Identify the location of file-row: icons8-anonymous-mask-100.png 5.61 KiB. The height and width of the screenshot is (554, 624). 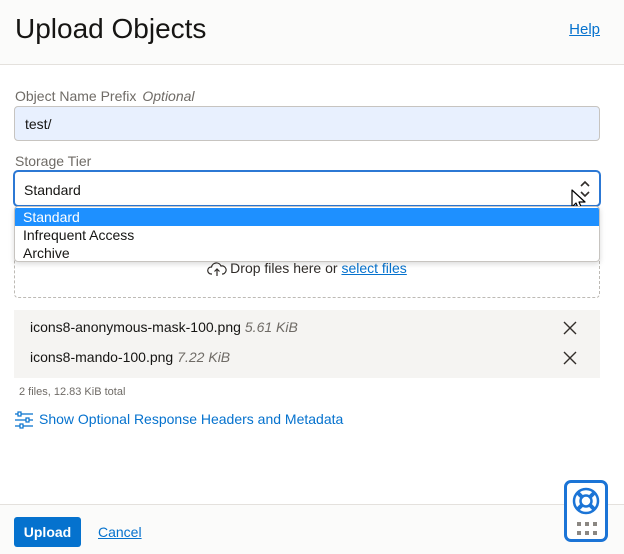
(307, 328).